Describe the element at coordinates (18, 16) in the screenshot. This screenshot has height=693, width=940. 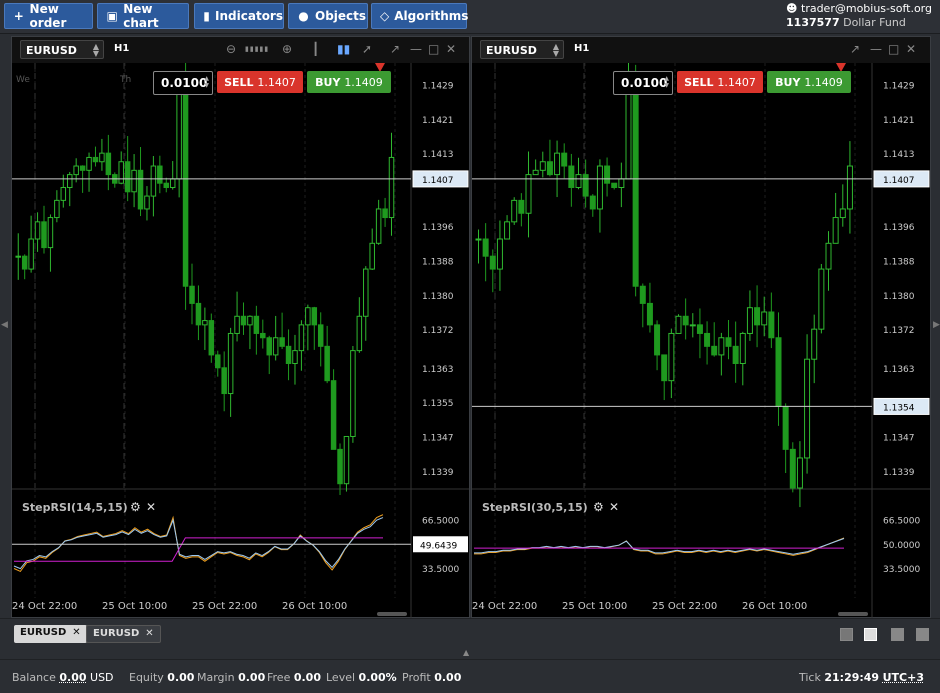
I see `plus-icon: +` at that location.